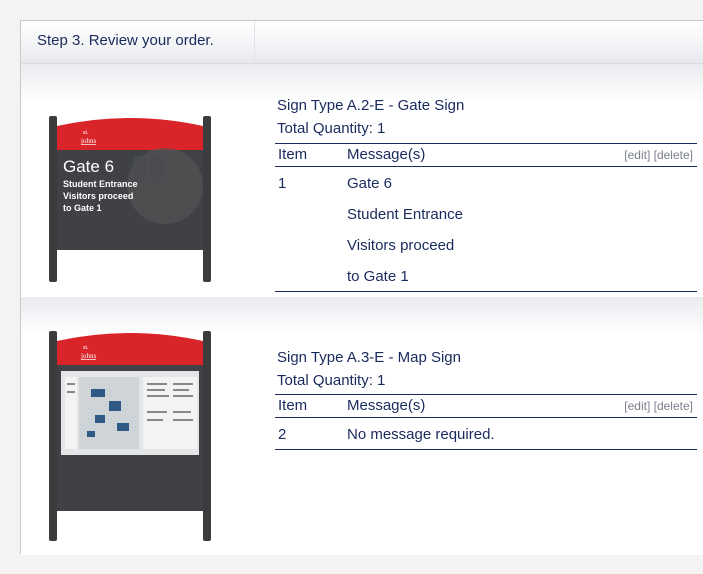 The image size is (703, 574). What do you see at coordinates (82, 208) in the screenshot?
I see `sign-small-line-3: to Gate 1` at bounding box center [82, 208].